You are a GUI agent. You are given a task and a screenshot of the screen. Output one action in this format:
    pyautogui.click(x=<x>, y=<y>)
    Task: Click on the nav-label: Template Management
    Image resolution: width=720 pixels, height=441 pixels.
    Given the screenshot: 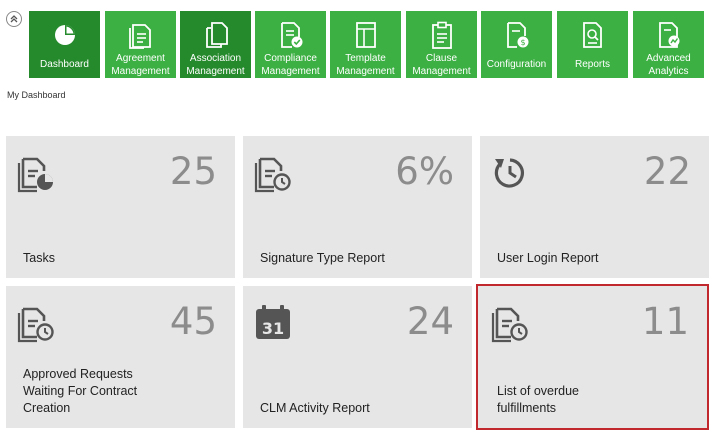 What is the action you would take?
    pyautogui.click(x=365, y=65)
    